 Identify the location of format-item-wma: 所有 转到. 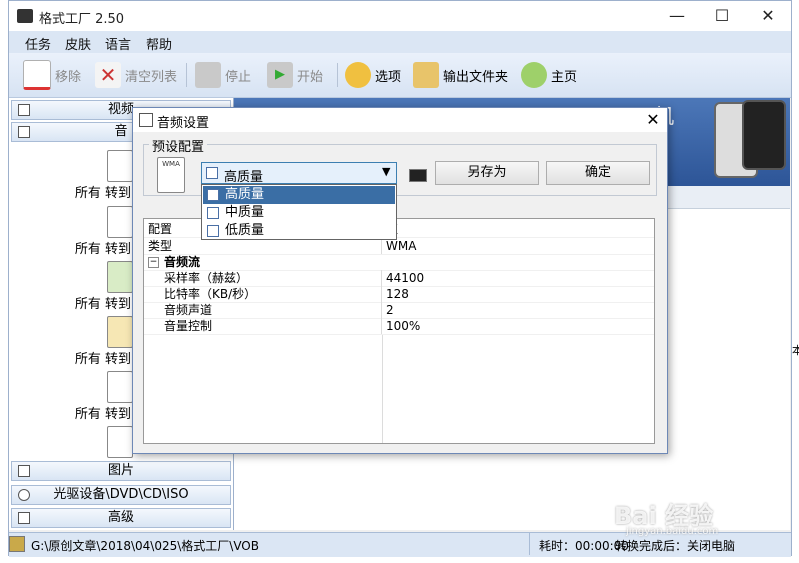
(87, 231).